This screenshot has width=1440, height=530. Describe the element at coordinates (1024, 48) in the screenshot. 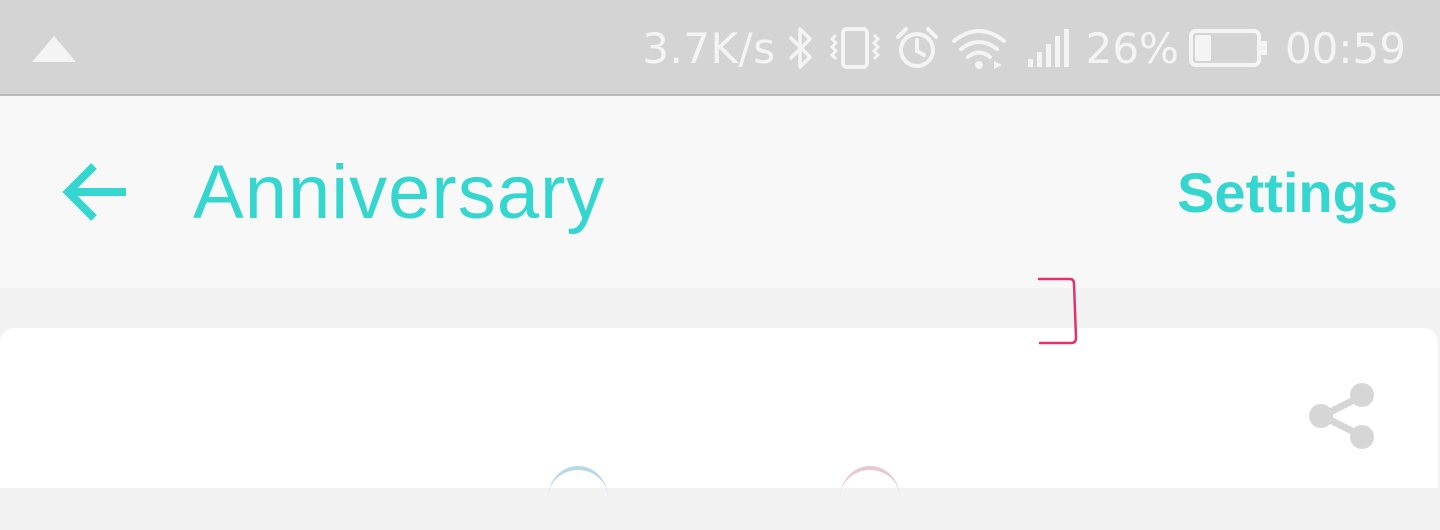

I see `status-icons: 3.7K/s 26% 00:59` at that location.